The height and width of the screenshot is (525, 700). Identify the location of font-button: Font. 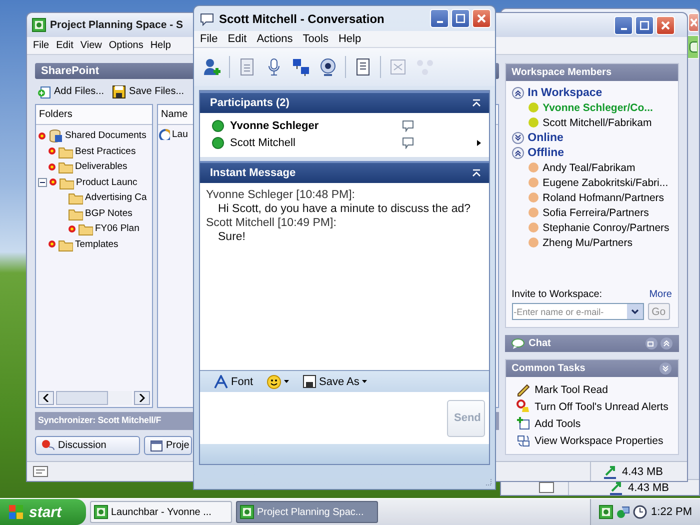
(234, 381).